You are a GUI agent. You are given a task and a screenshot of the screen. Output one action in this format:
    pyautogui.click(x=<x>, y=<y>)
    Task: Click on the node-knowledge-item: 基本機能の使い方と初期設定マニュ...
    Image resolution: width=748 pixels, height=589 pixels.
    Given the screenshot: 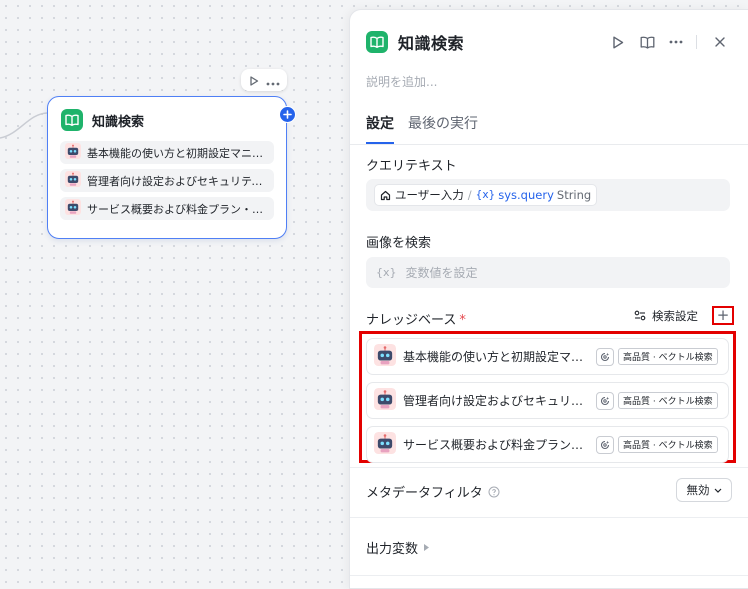 What is the action you would take?
    pyautogui.click(x=167, y=152)
    